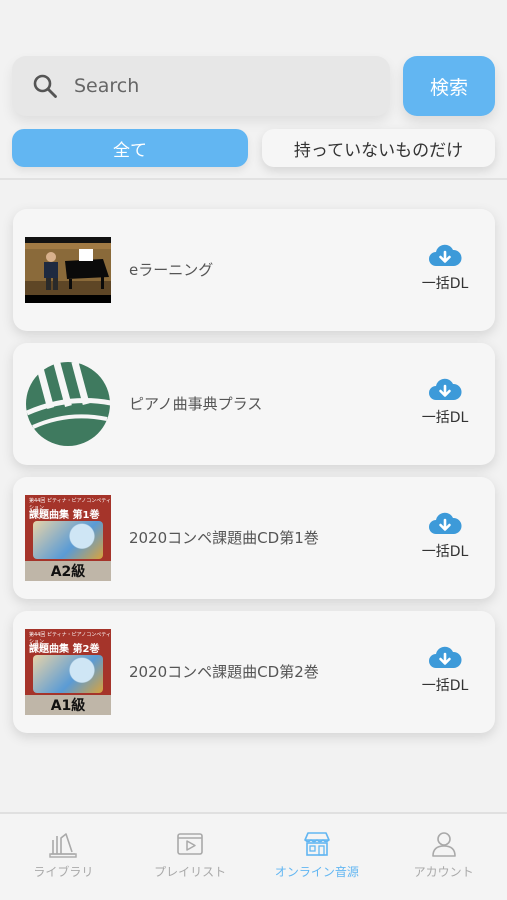  I want to click on nav-label: オンライン音源, so click(316, 872).